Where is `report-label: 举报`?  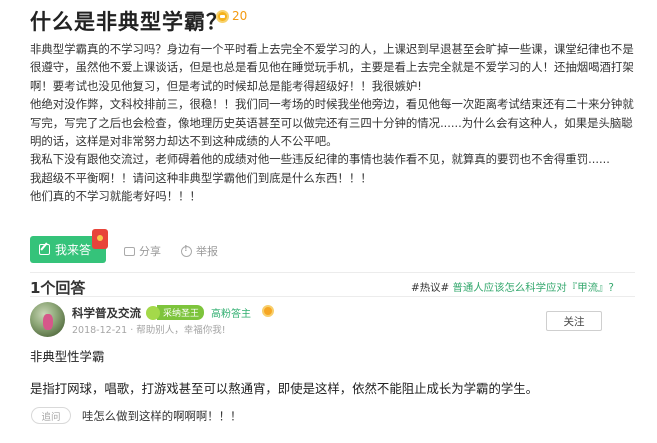
report-label: 举报 is located at coordinates (207, 251).